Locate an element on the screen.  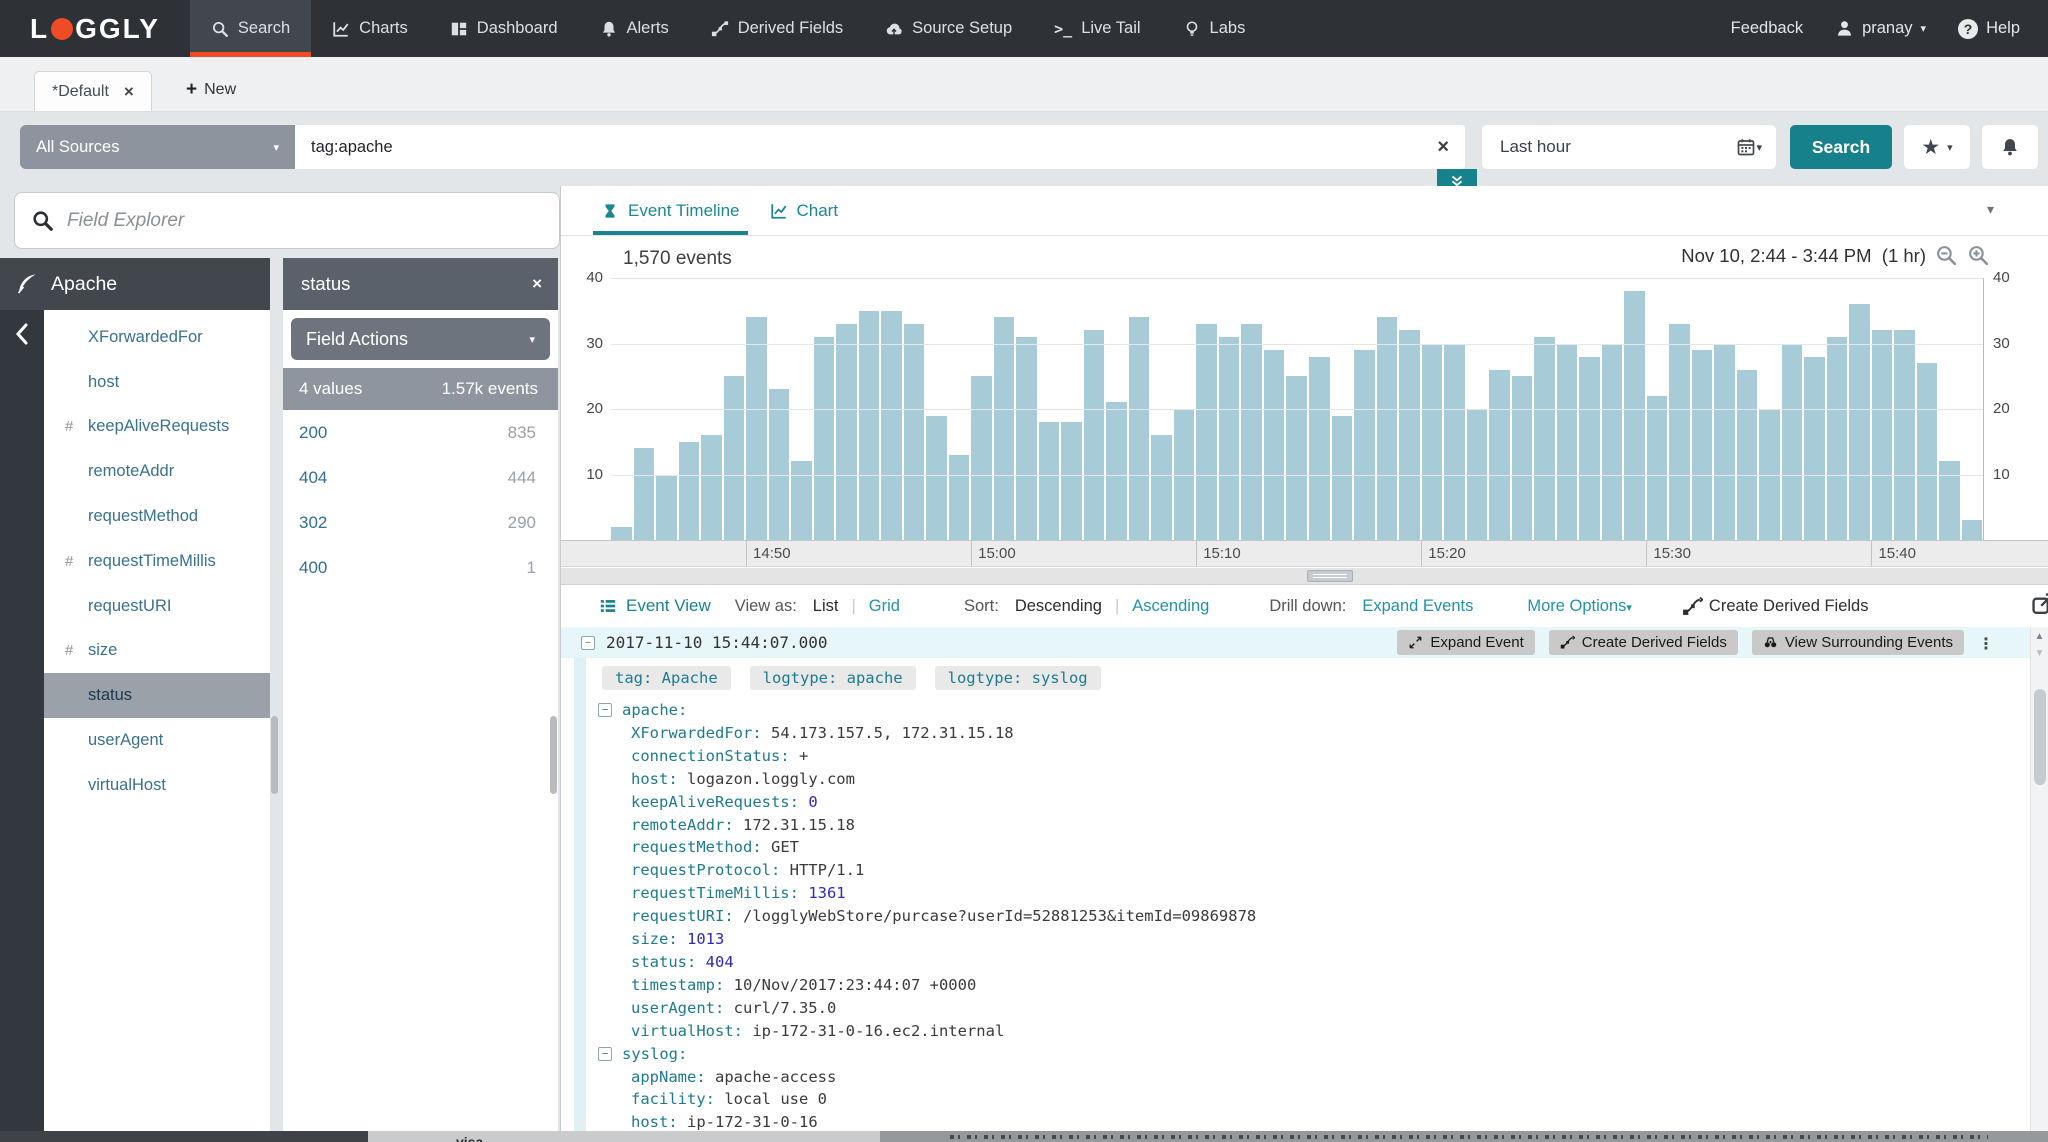
sort-ascending: Ascending is located at coordinates (1170, 606).